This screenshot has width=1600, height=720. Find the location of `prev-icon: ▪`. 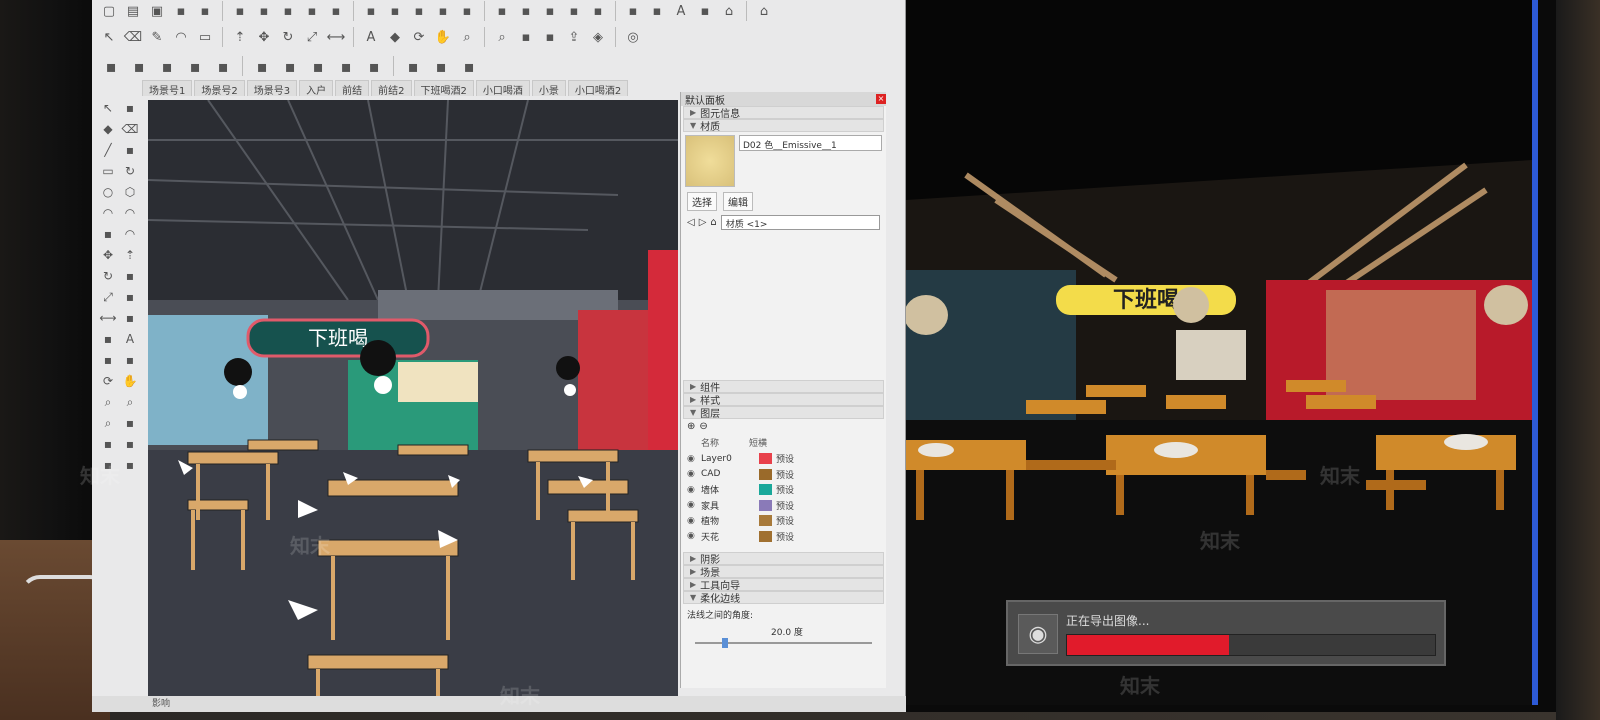

prev-icon: ▪ is located at coordinates (130, 423).